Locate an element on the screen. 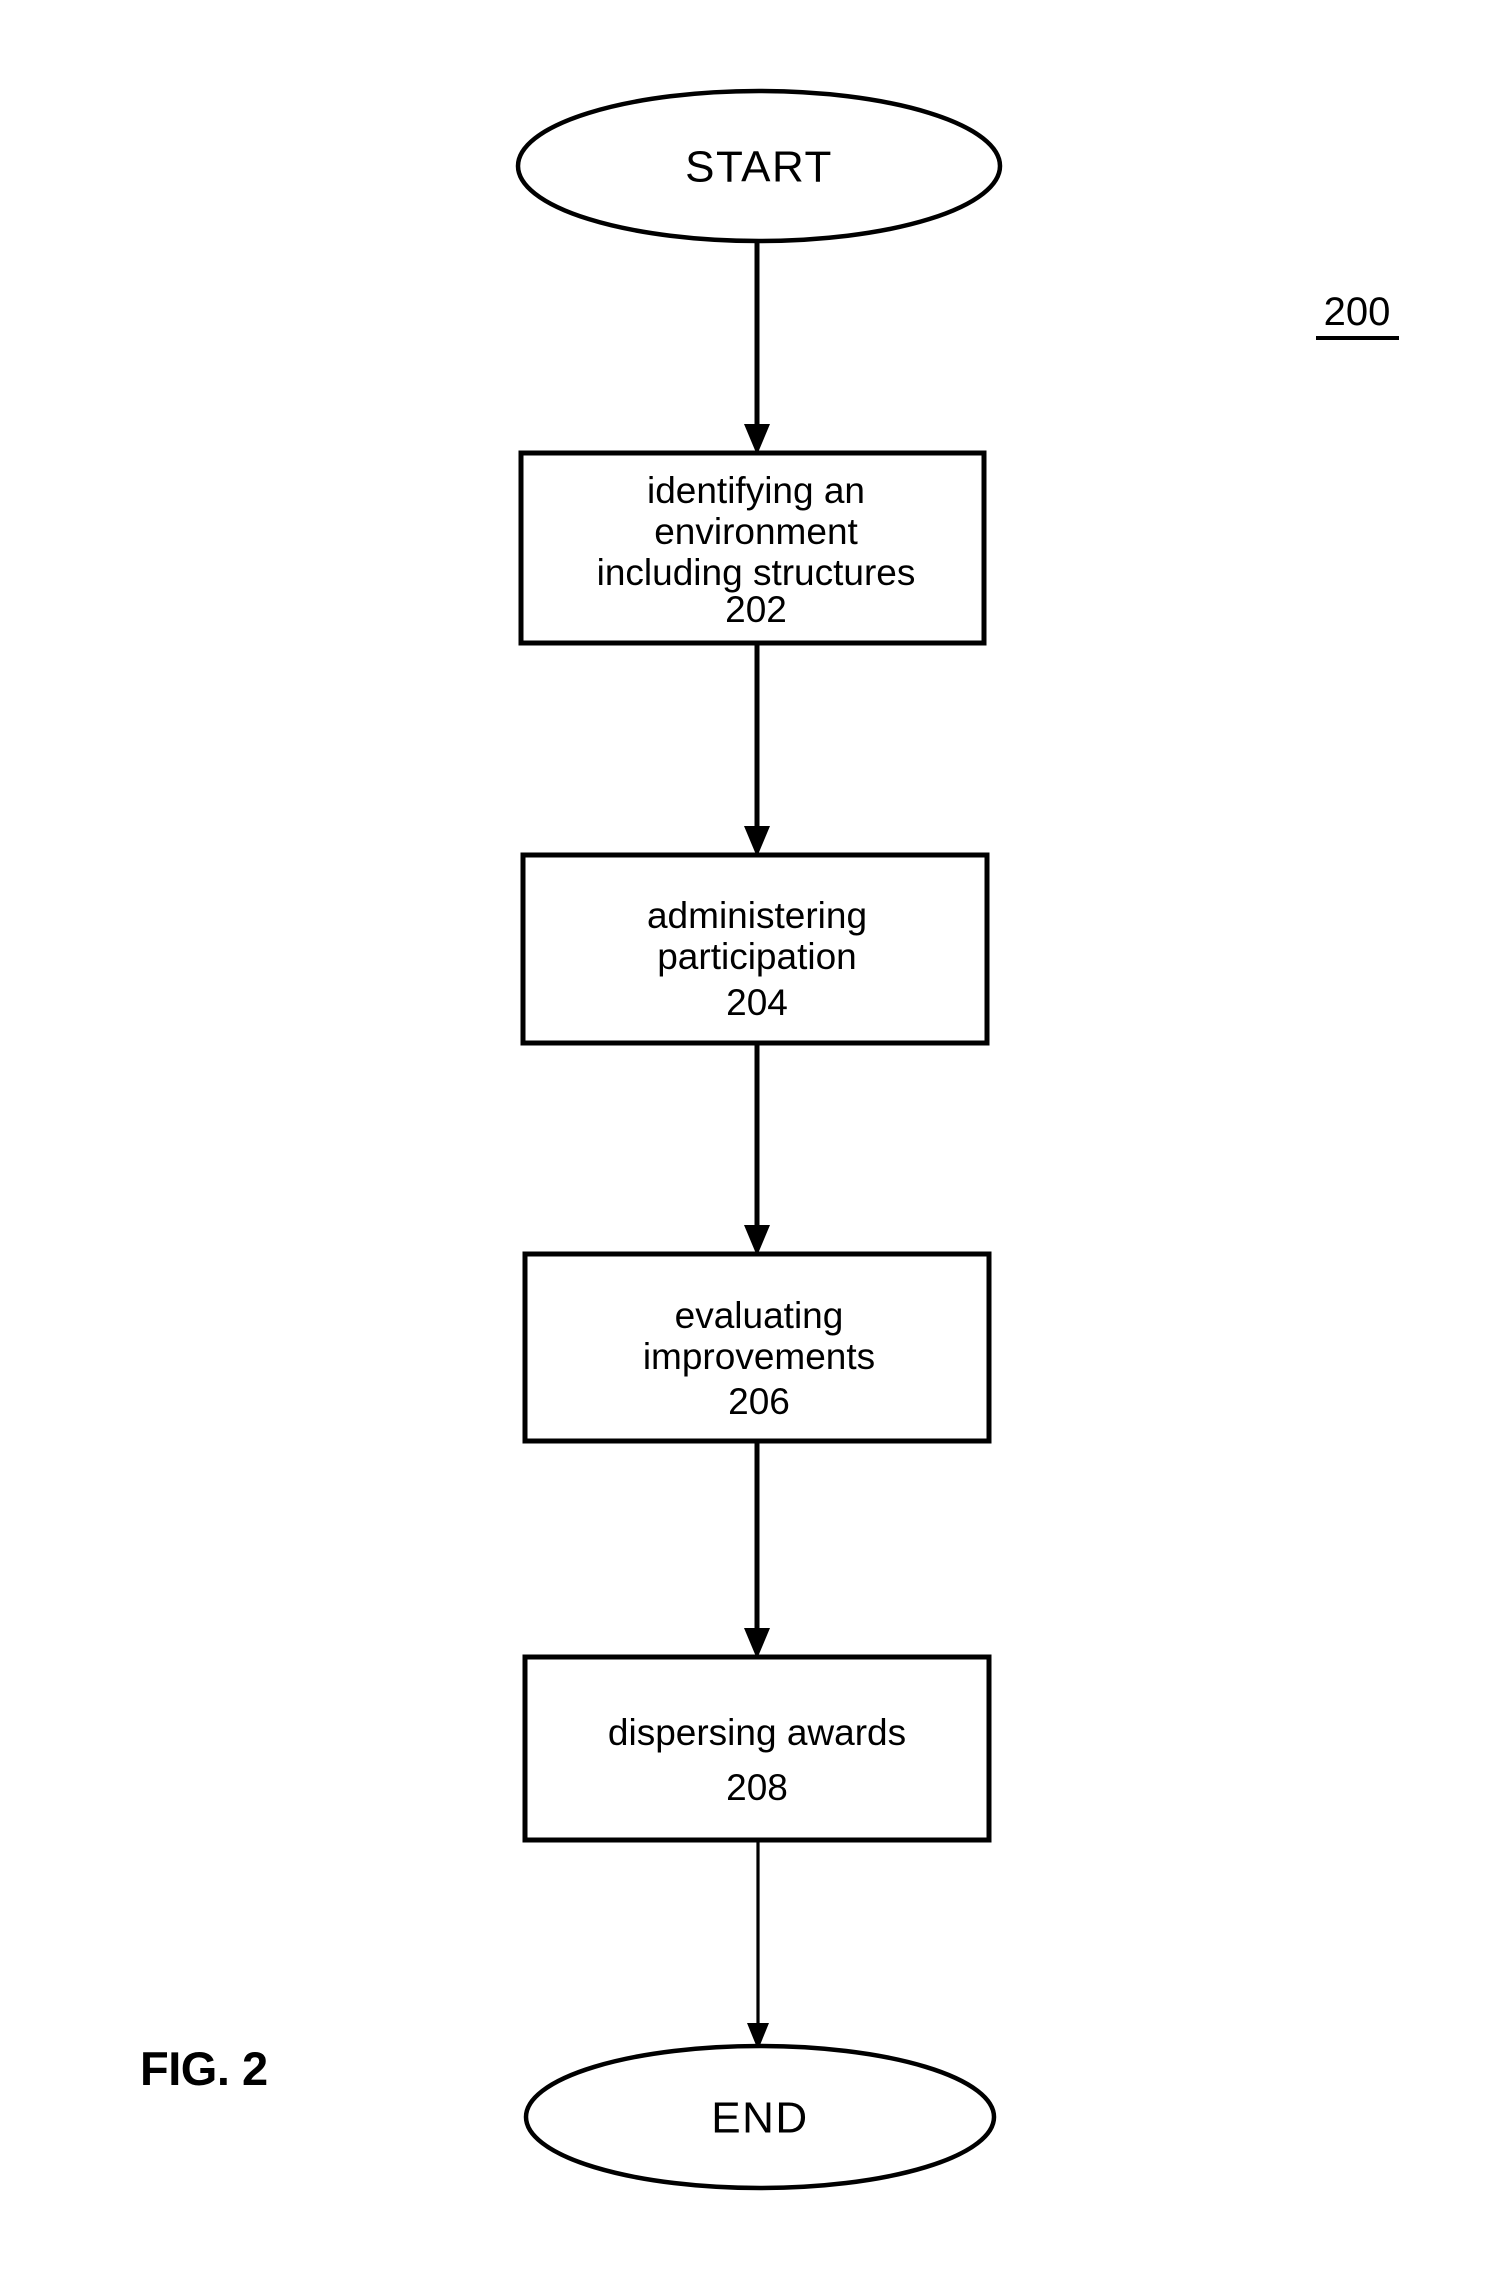 Image resolution: width=1505 pixels, height=2296 pixels. end-label: END is located at coordinates (759, 2118).